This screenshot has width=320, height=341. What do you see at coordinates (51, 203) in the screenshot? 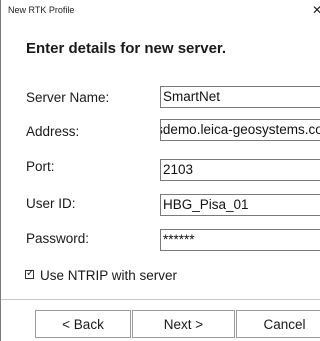
I see `user-id-label: User ID:` at bounding box center [51, 203].